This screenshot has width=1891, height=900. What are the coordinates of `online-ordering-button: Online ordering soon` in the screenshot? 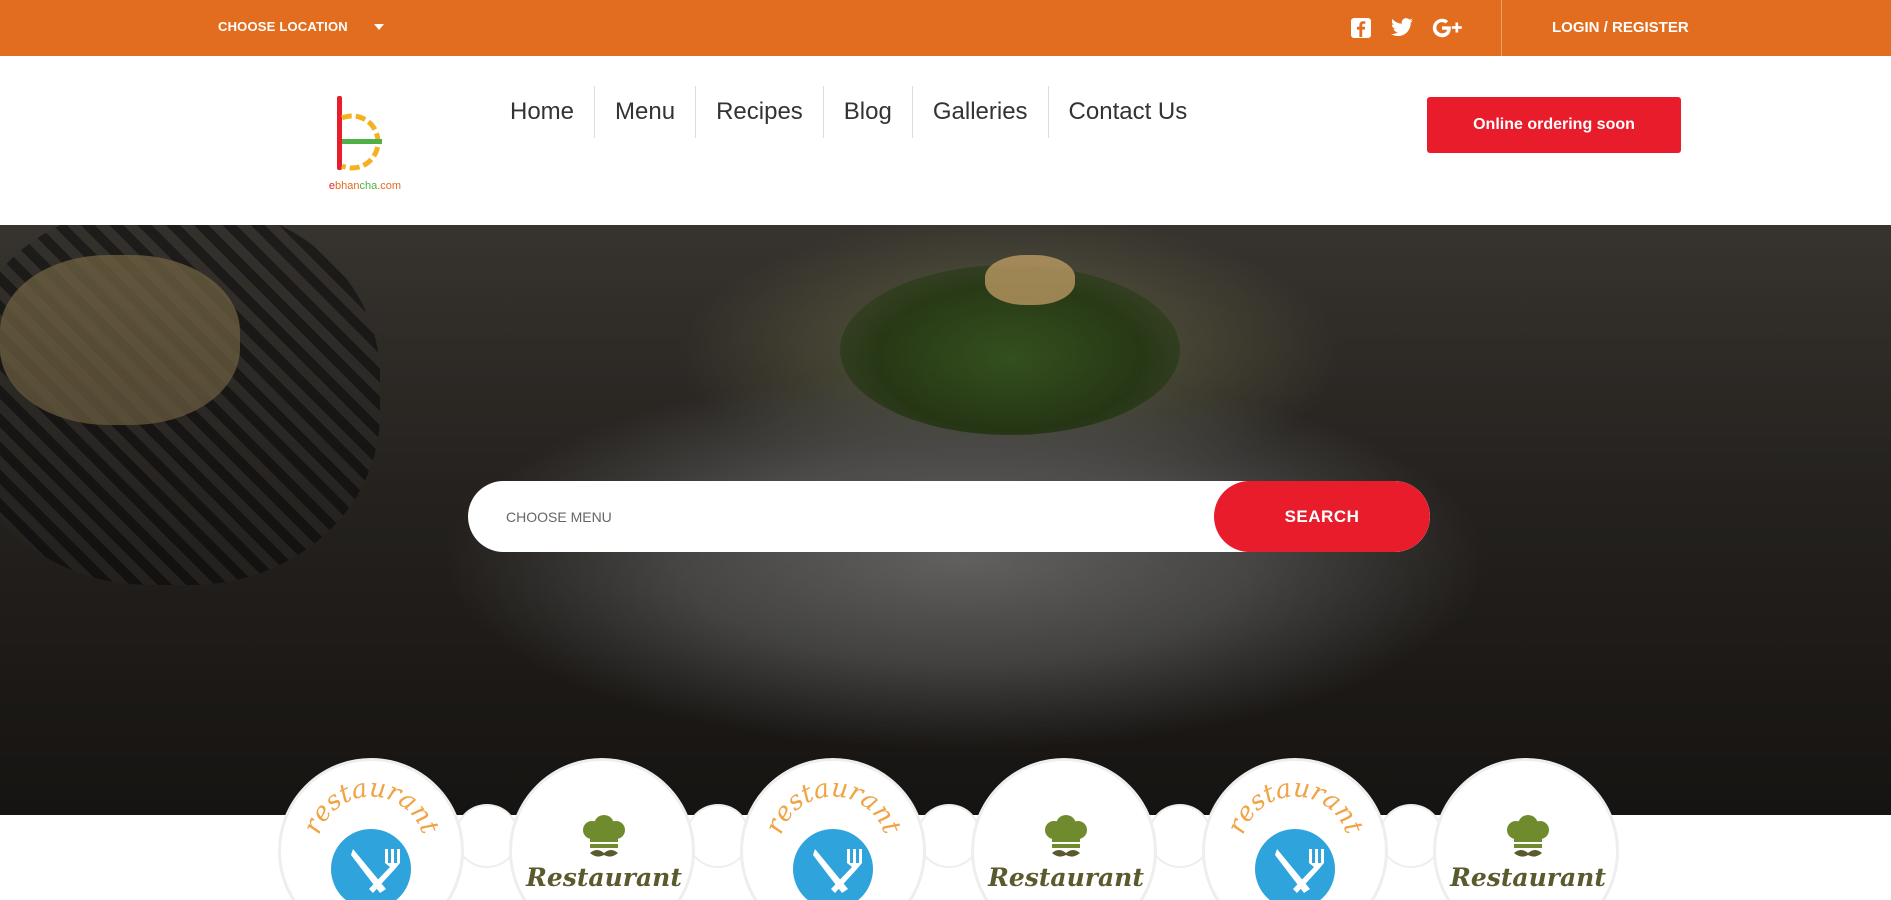 It's located at (1554, 125).